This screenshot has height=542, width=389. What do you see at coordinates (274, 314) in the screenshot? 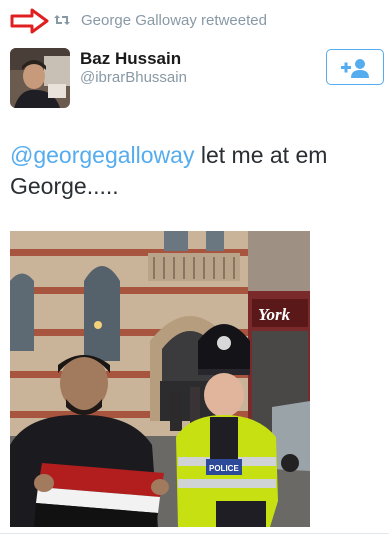
I see `shop-sign: York` at bounding box center [274, 314].